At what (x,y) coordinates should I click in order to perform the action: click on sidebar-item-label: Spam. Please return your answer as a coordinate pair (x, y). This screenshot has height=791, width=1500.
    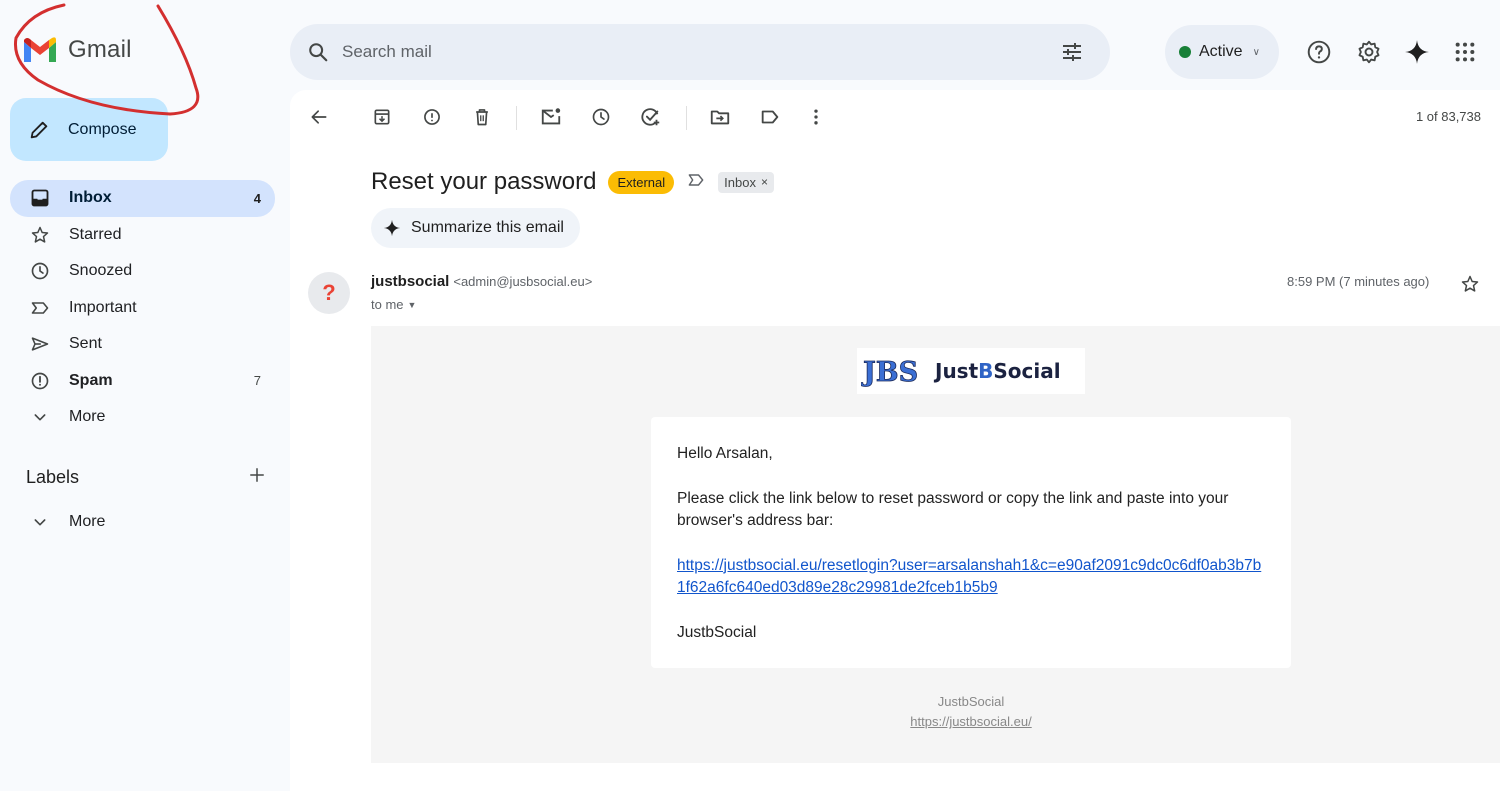
    Looking at the image, I should click on (91, 380).